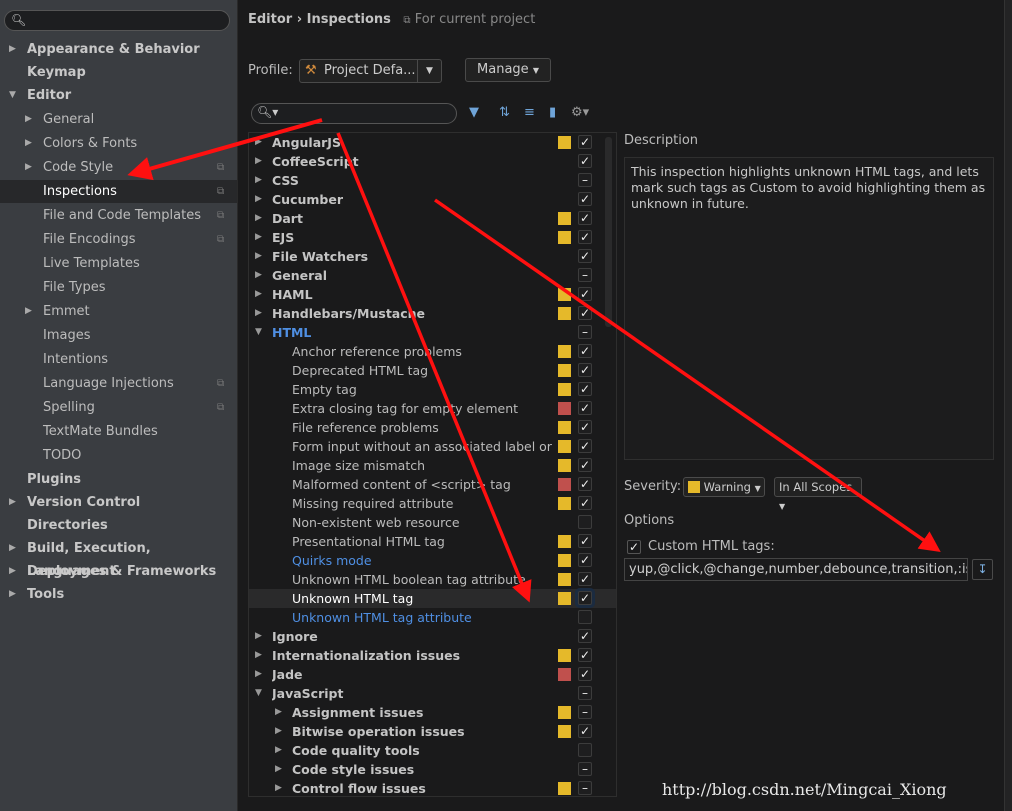  Describe the element at coordinates (432, 427) in the screenshot. I see `tree-row: File reference problems ✓` at that location.